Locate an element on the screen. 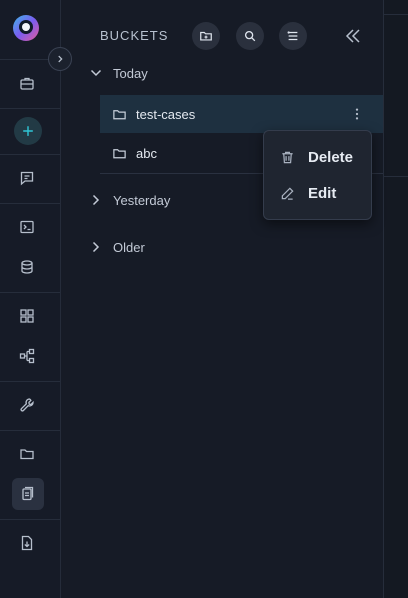 Image resolution: width=408 pixels, height=598 pixels. group-label: Yesterday is located at coordinates (142, 200).